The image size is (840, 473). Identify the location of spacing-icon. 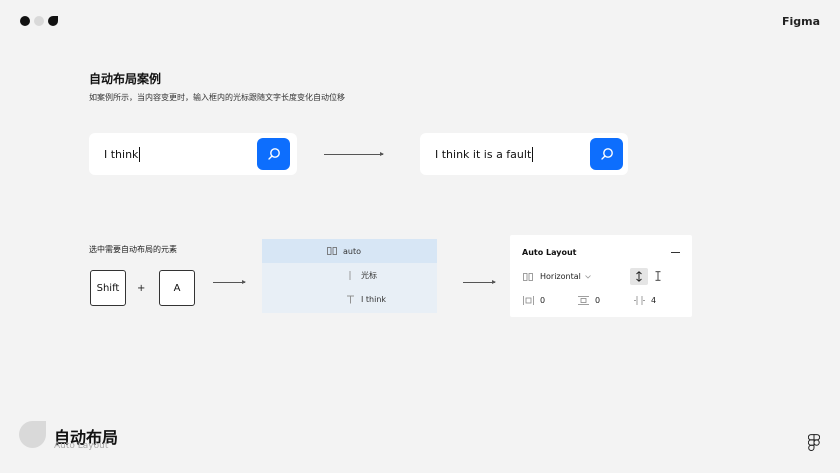
(639, 300).